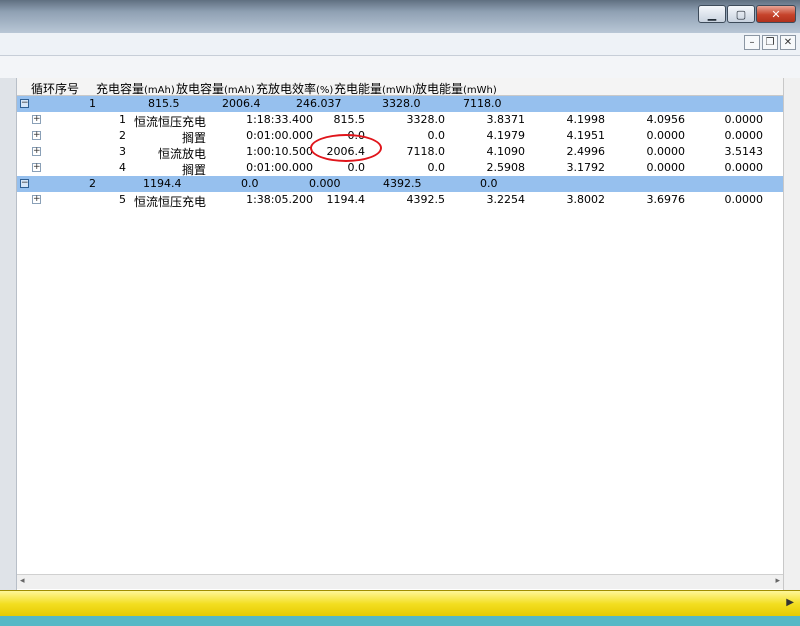 The image size is (800, 626). Describe the element at coordinates (456, 88) in the screenshot. I see `column-header-discharge-energy: 放电能量(mWh)` at that location.